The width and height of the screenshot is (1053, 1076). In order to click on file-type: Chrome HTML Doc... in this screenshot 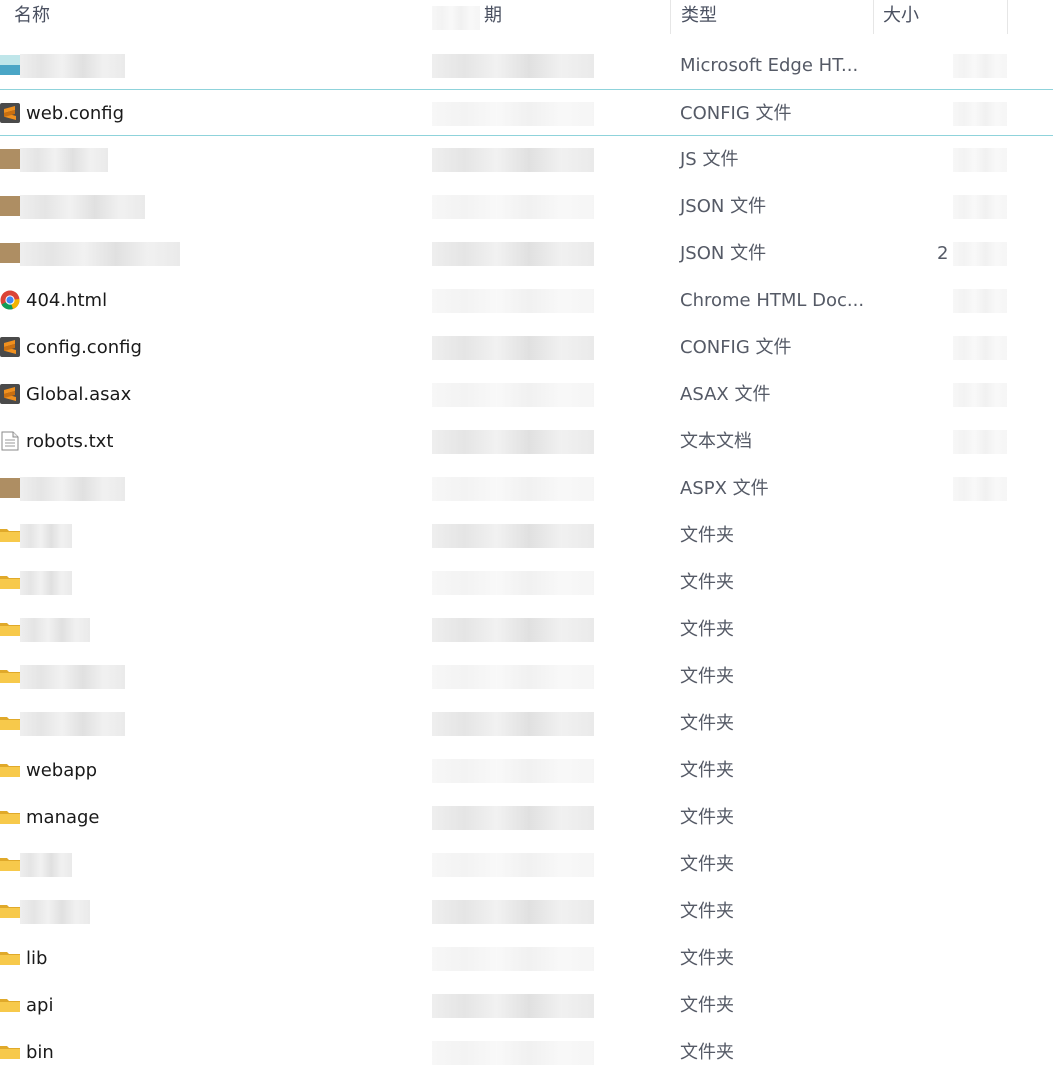, I will do `click(772, 300)`.